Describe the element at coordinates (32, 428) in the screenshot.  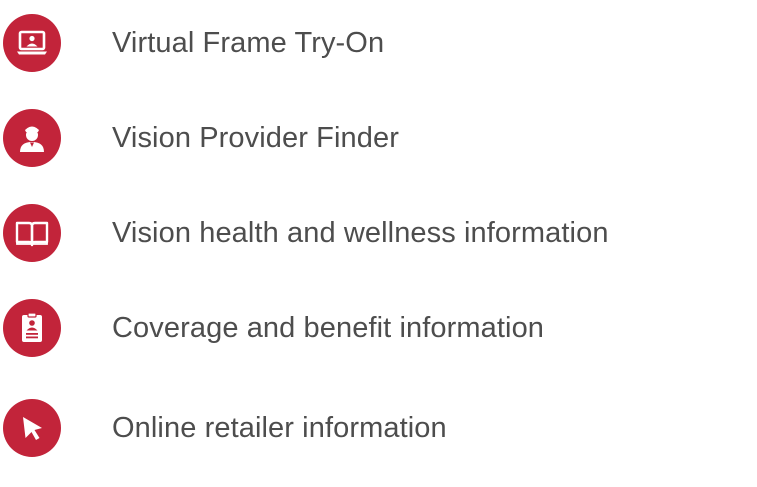
I see `cursor-arrow-icon` at that location.